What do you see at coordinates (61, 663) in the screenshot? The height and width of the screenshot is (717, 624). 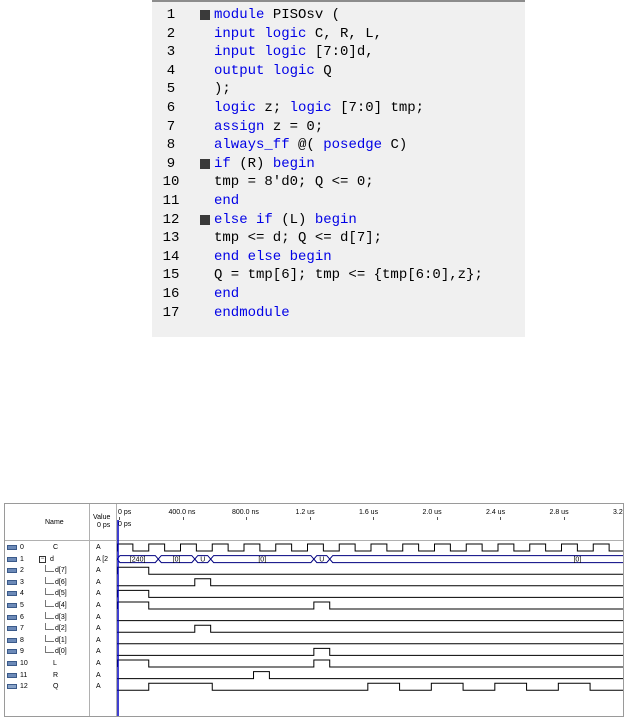 I see `signal-row-L: 10 L A` at bounding box center [61, 663].